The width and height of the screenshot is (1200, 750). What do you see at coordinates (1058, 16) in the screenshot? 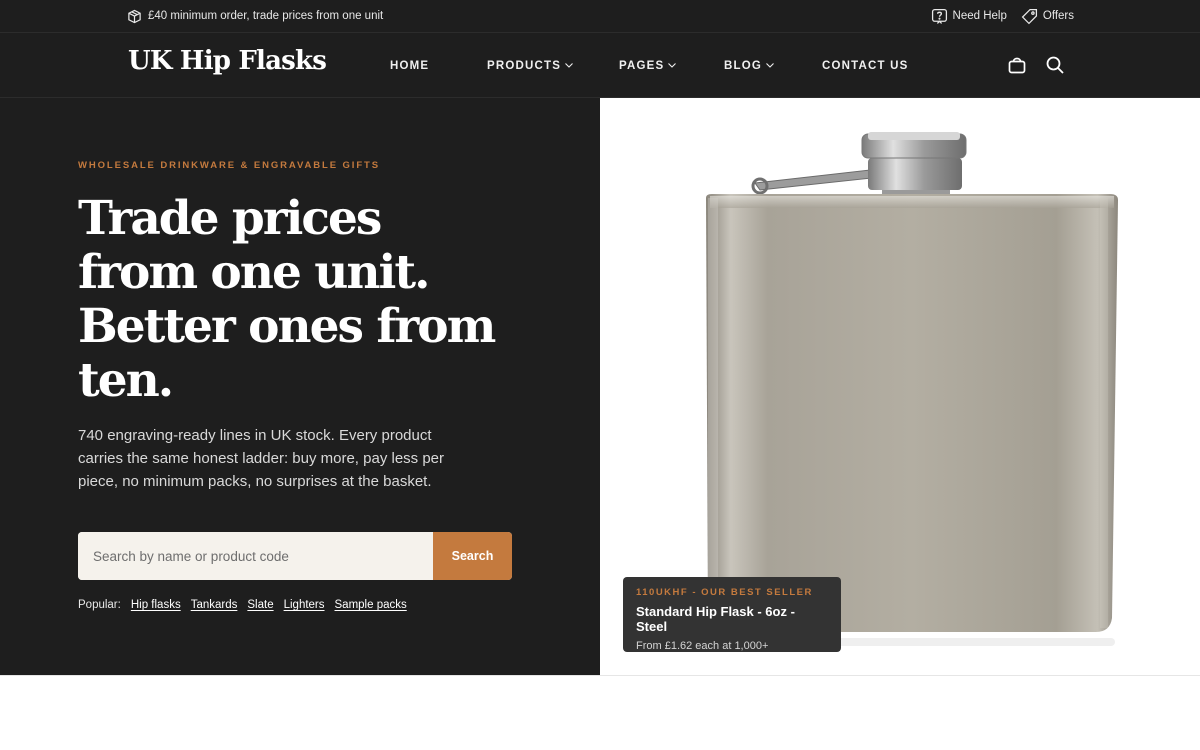
I see `offers-label: Offers` at bounding box center [1058, 16].